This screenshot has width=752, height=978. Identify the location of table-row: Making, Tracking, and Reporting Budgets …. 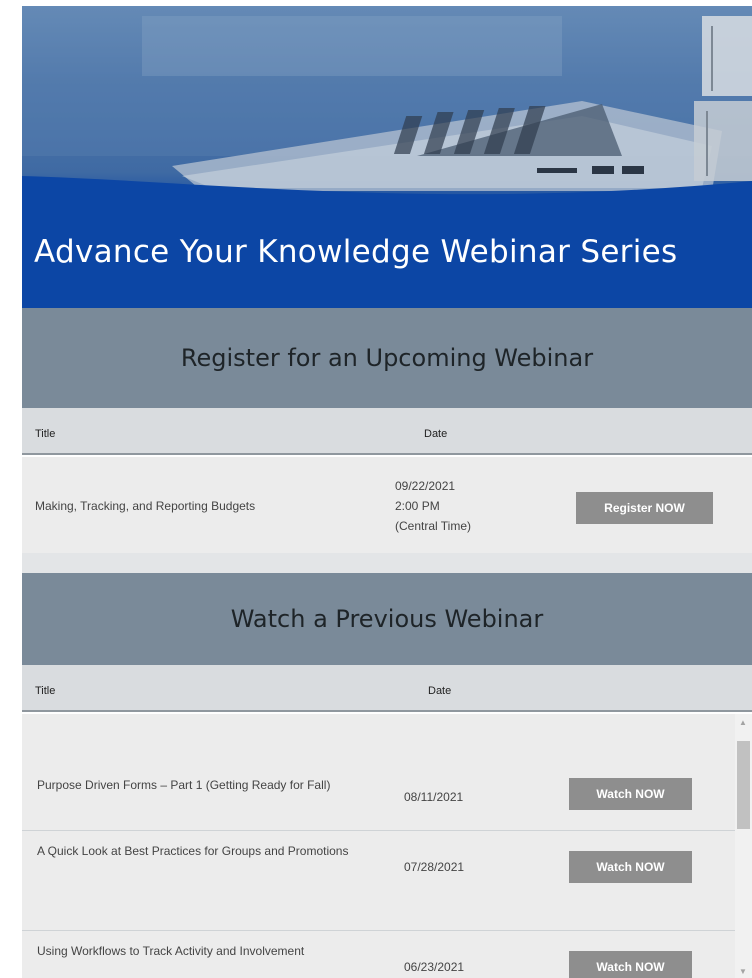
(387, 505).